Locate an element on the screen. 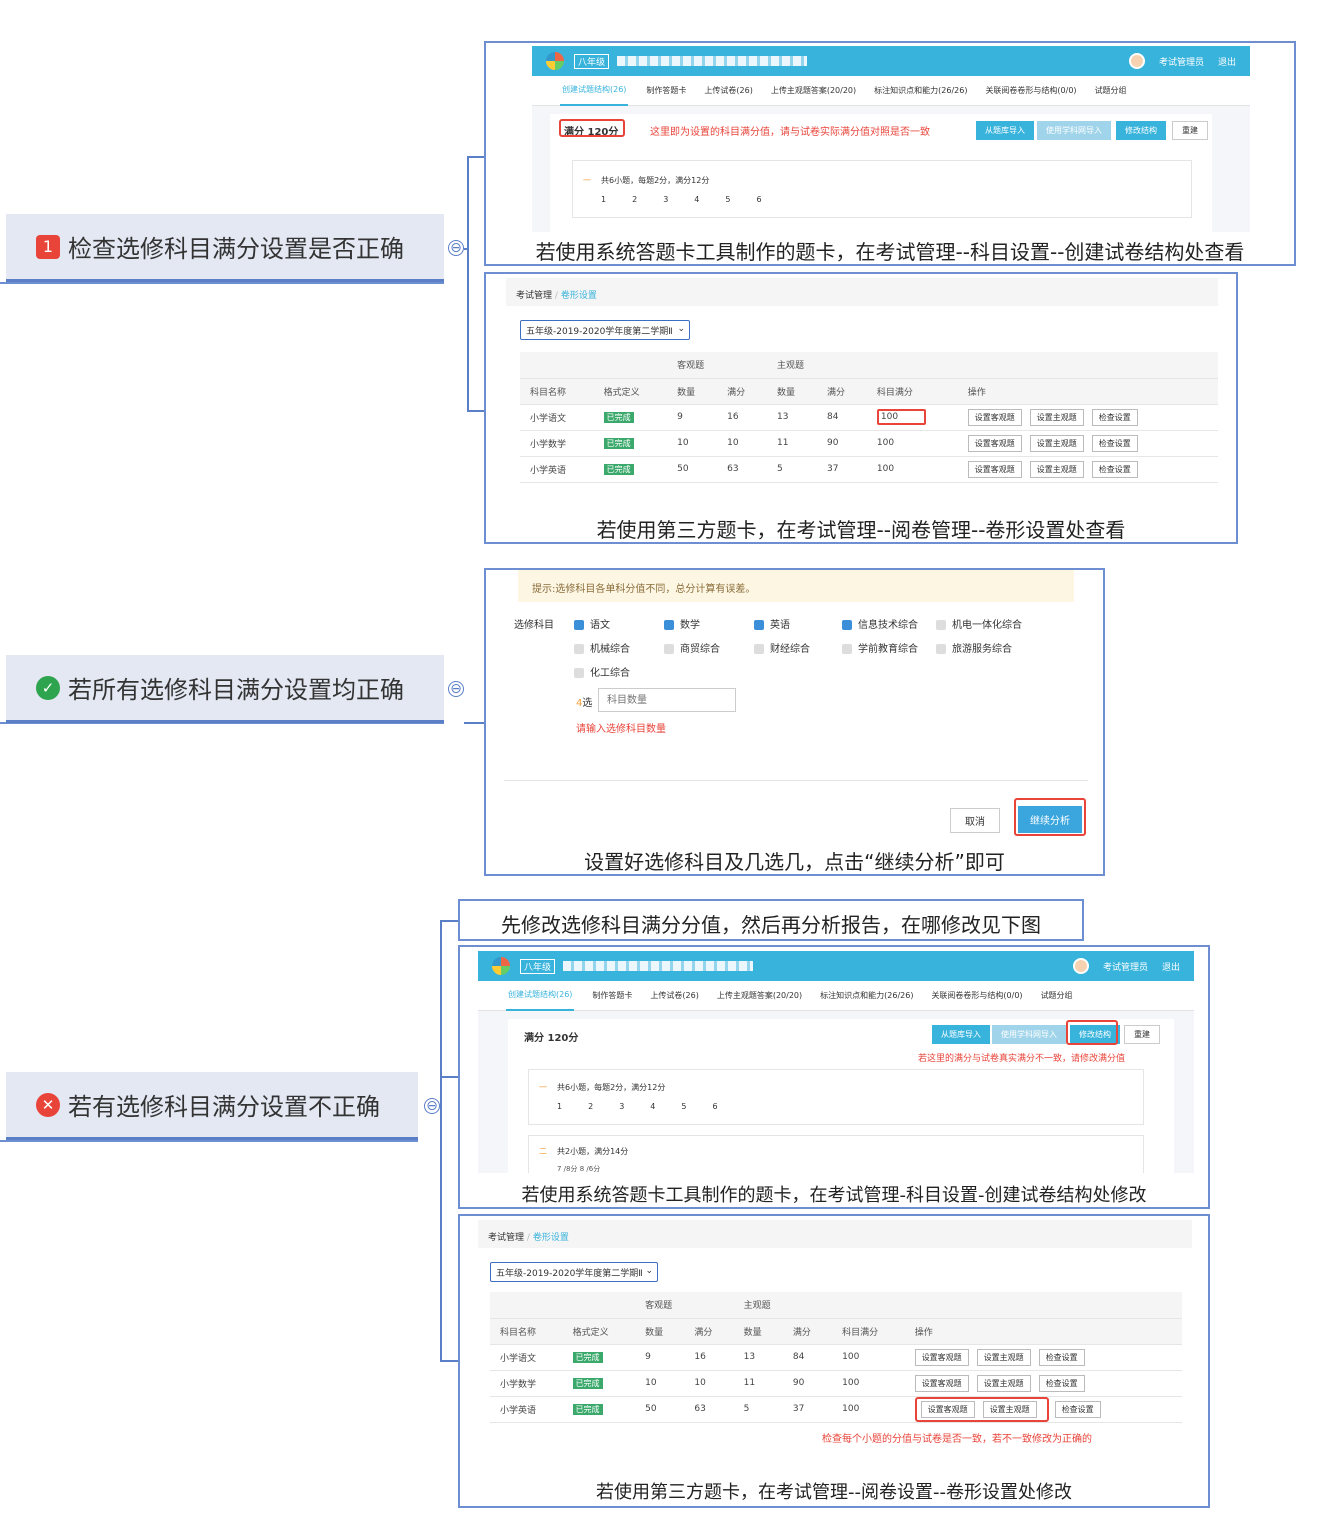  subject-checkbox: 信息技术综合 is located at coordinates (889, 628).